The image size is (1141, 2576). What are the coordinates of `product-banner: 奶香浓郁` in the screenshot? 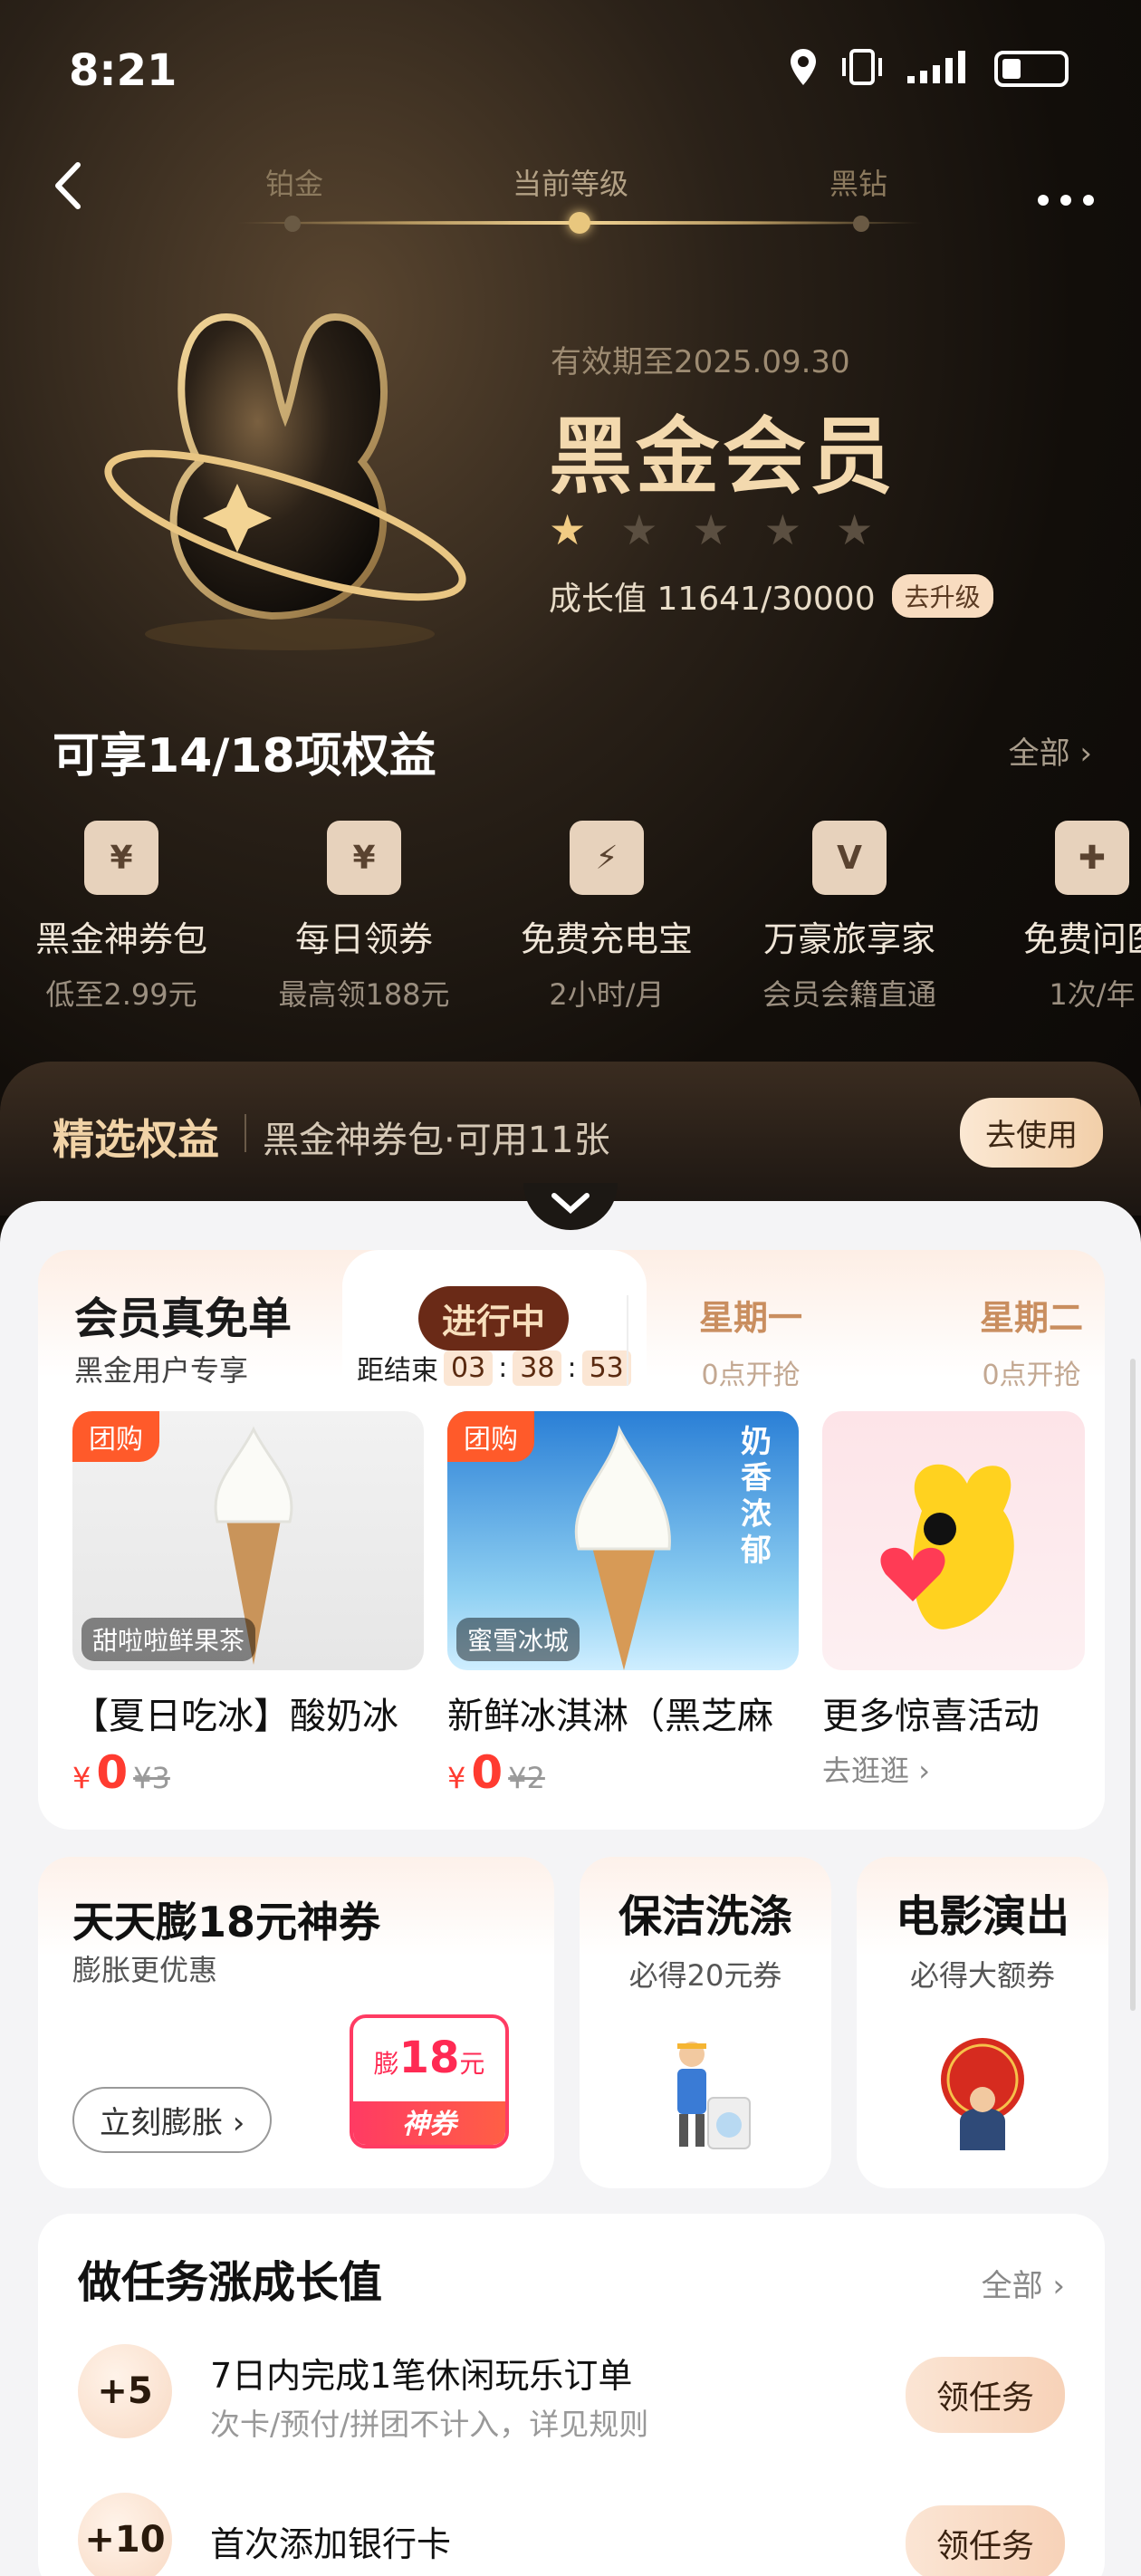 It's located at (756, 1496).